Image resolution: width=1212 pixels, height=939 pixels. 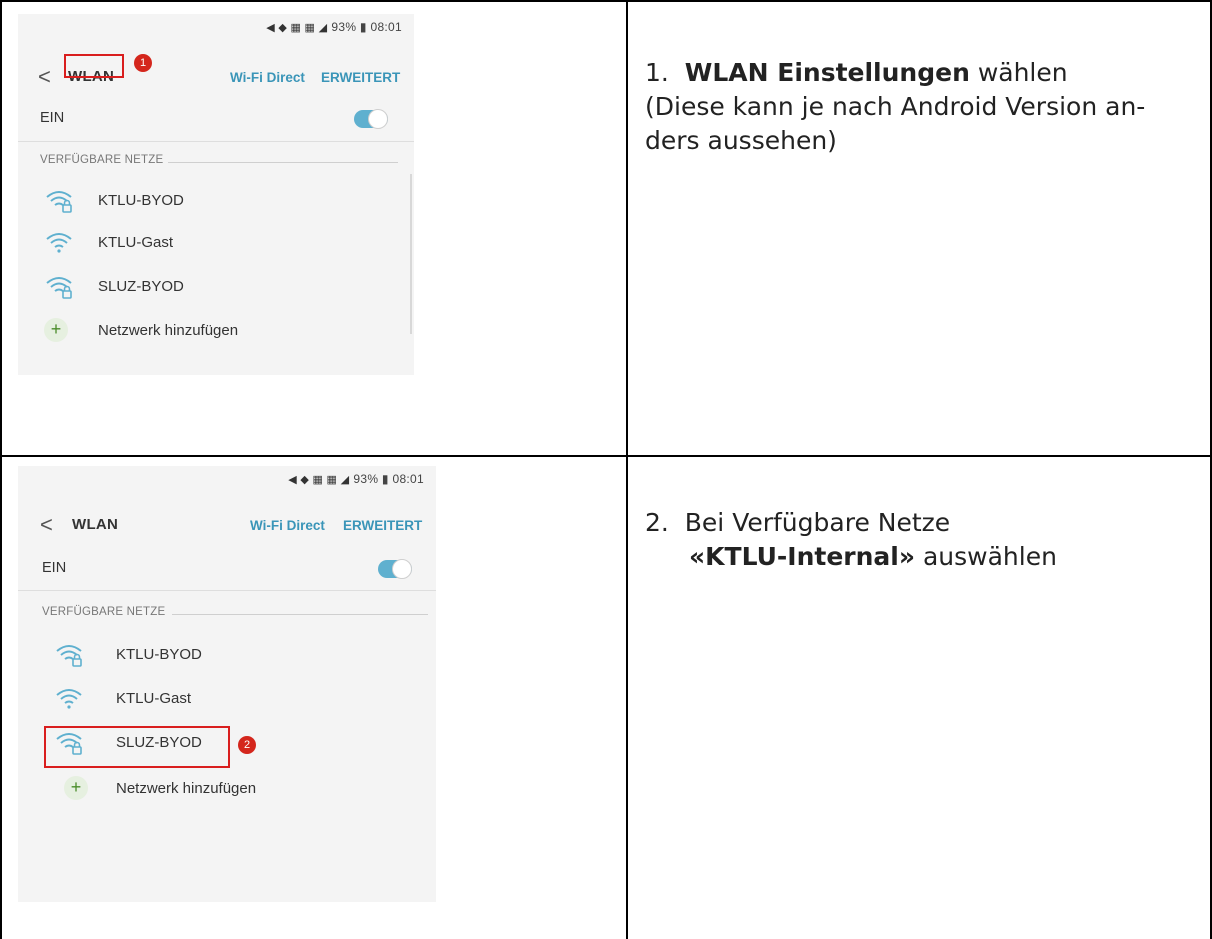 I want to click on page-title: WLAN, so click(x=95, y=524).